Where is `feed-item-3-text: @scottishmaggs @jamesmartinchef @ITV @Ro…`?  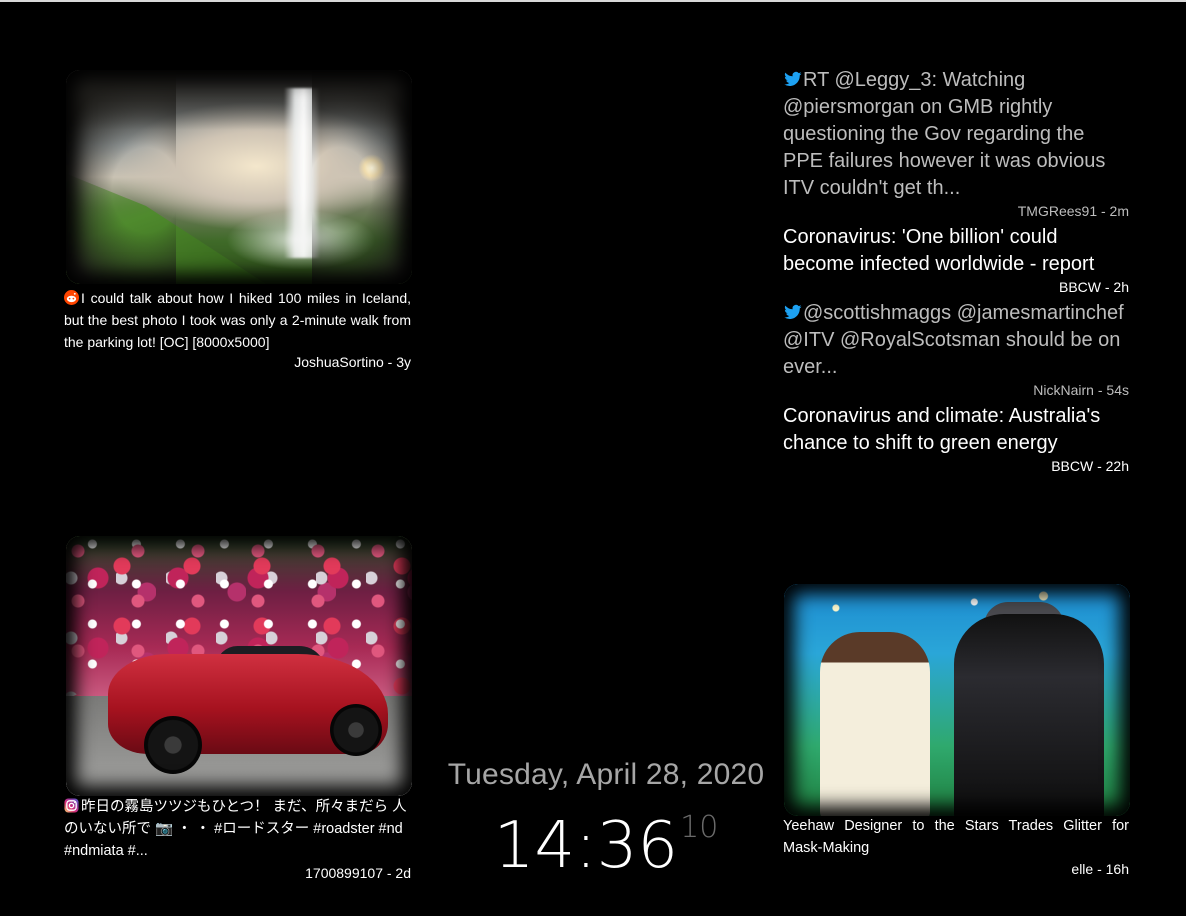 feed-item-3-text: @scottishmaggs @jamesmartinchef @ITV @Ro… is located at coordinates (956, 340).